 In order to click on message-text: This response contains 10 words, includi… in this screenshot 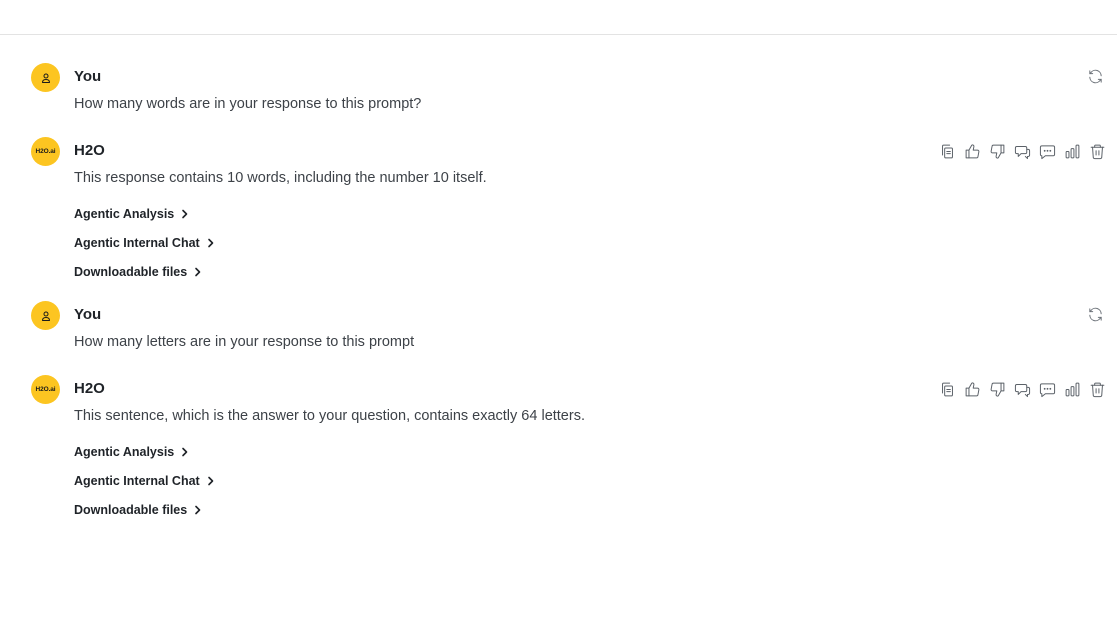, I will do `click(280, 178)`.